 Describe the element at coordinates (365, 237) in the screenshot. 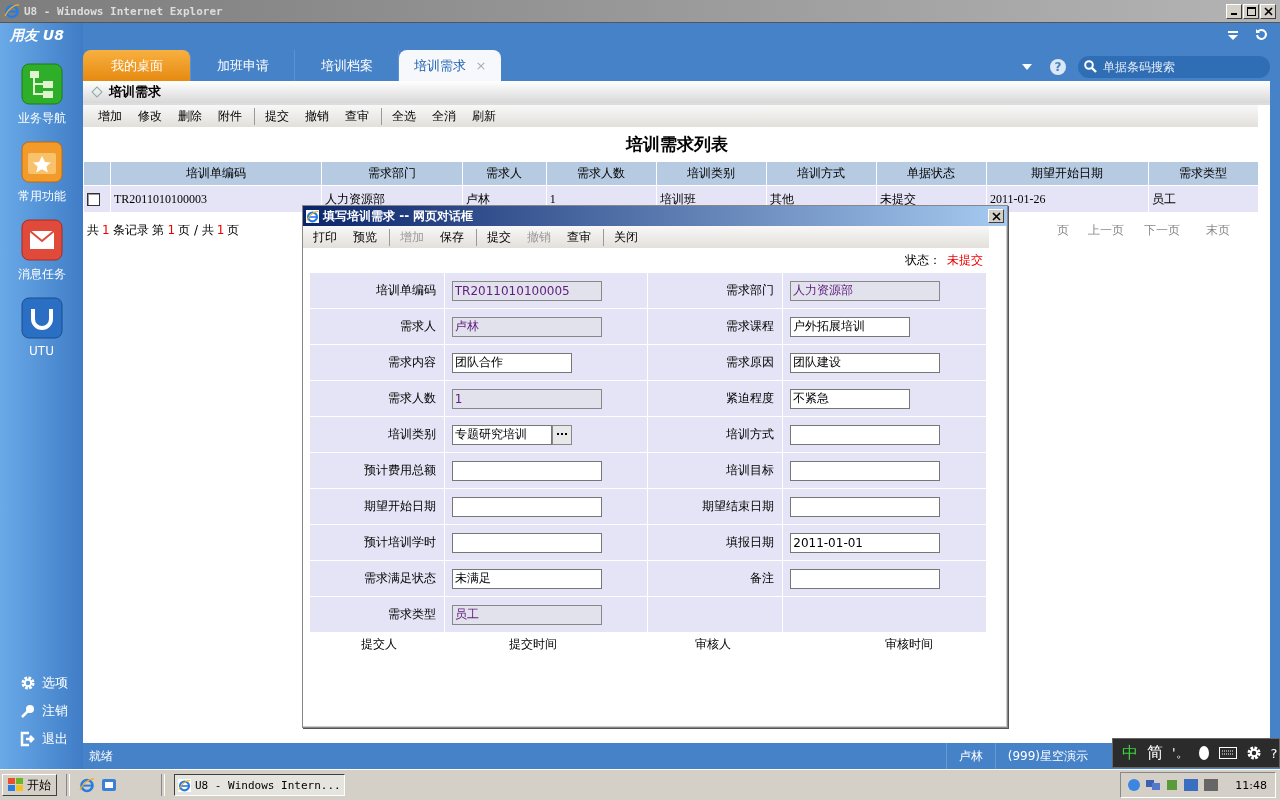

I see `toolbar-button: 预览` at that location.